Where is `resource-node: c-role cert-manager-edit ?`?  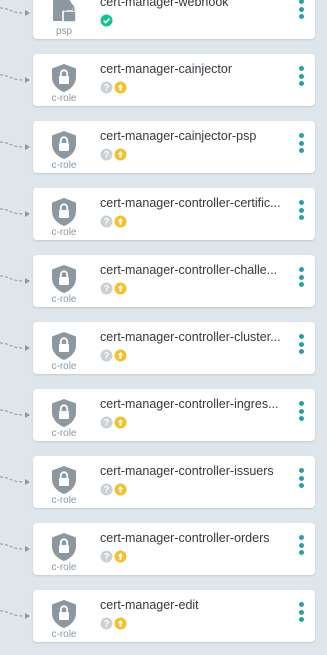
resource-node: c-role cert-manager-edit ? is located at coordinates (174, 616).